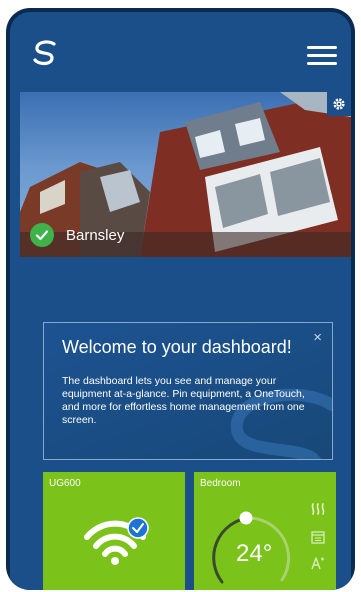 The width and height of the screenshot is (361, 592). Describe the element at coordinates (317, 337) in the screenshot. I see `close-icon: ×` at that location.